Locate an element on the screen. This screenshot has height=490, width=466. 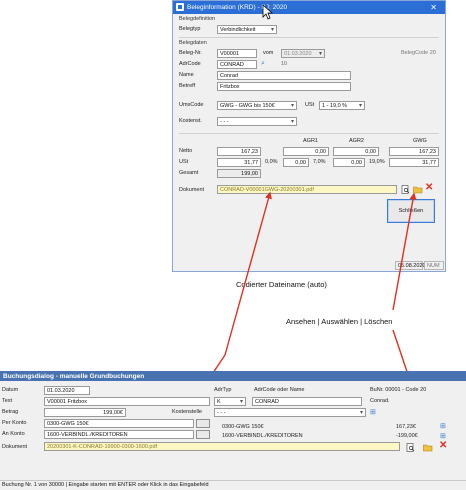
kostenstelle-select: - - - is located at coordinates (290, 412).